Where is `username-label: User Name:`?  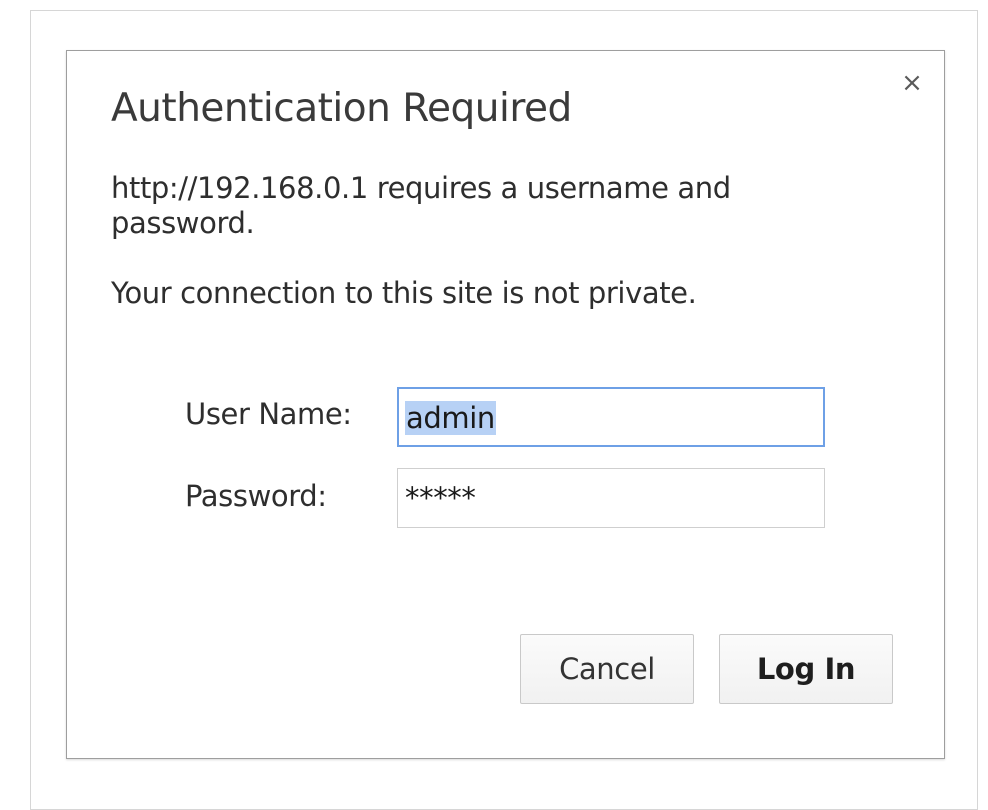 username-label: User Name: is located at coordinates (268, 414).